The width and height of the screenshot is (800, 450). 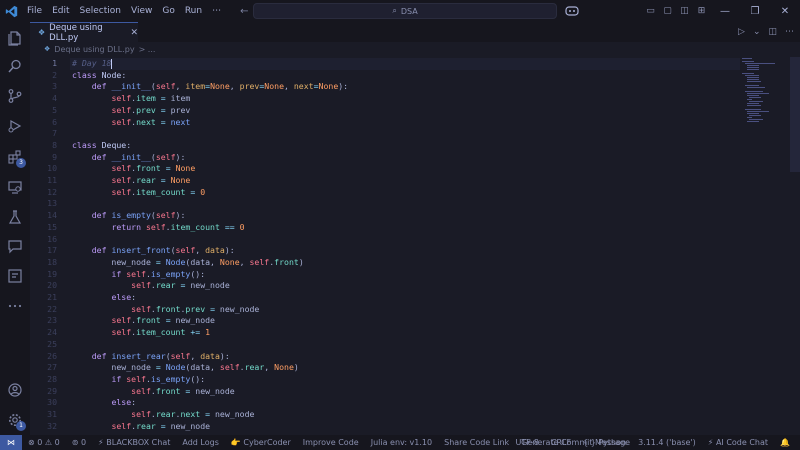 I want to click on improve-code-button: Improve Code, so click(x=331, y=442).